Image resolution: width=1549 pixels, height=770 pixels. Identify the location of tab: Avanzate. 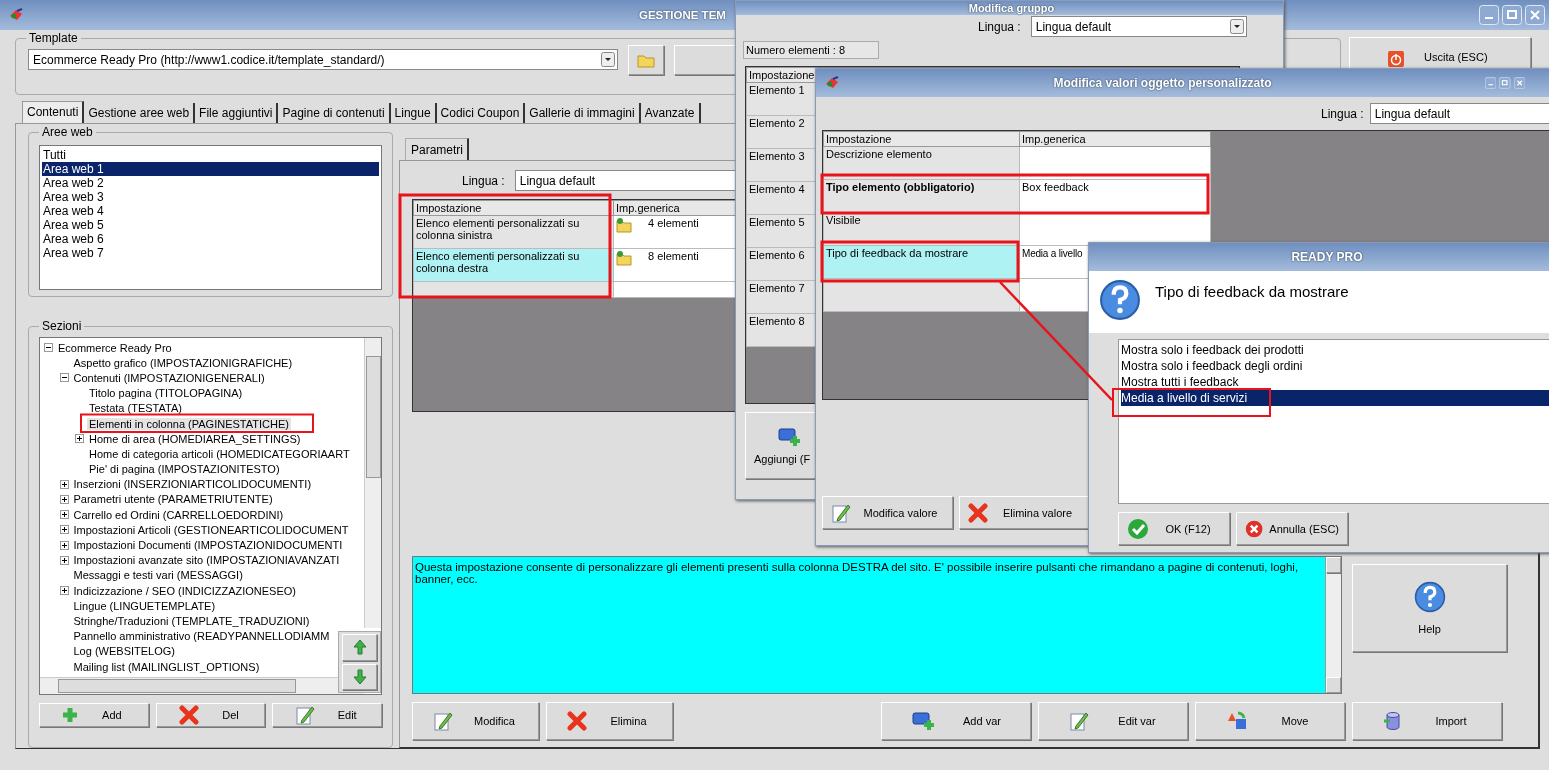
(670, 113).